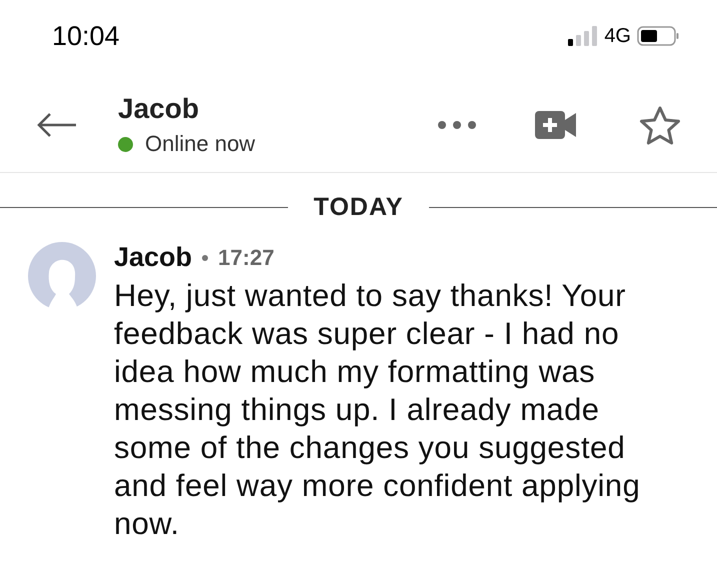 The image size is (717, 579). I want to click on back-arrow-icon, so click(57, 125).